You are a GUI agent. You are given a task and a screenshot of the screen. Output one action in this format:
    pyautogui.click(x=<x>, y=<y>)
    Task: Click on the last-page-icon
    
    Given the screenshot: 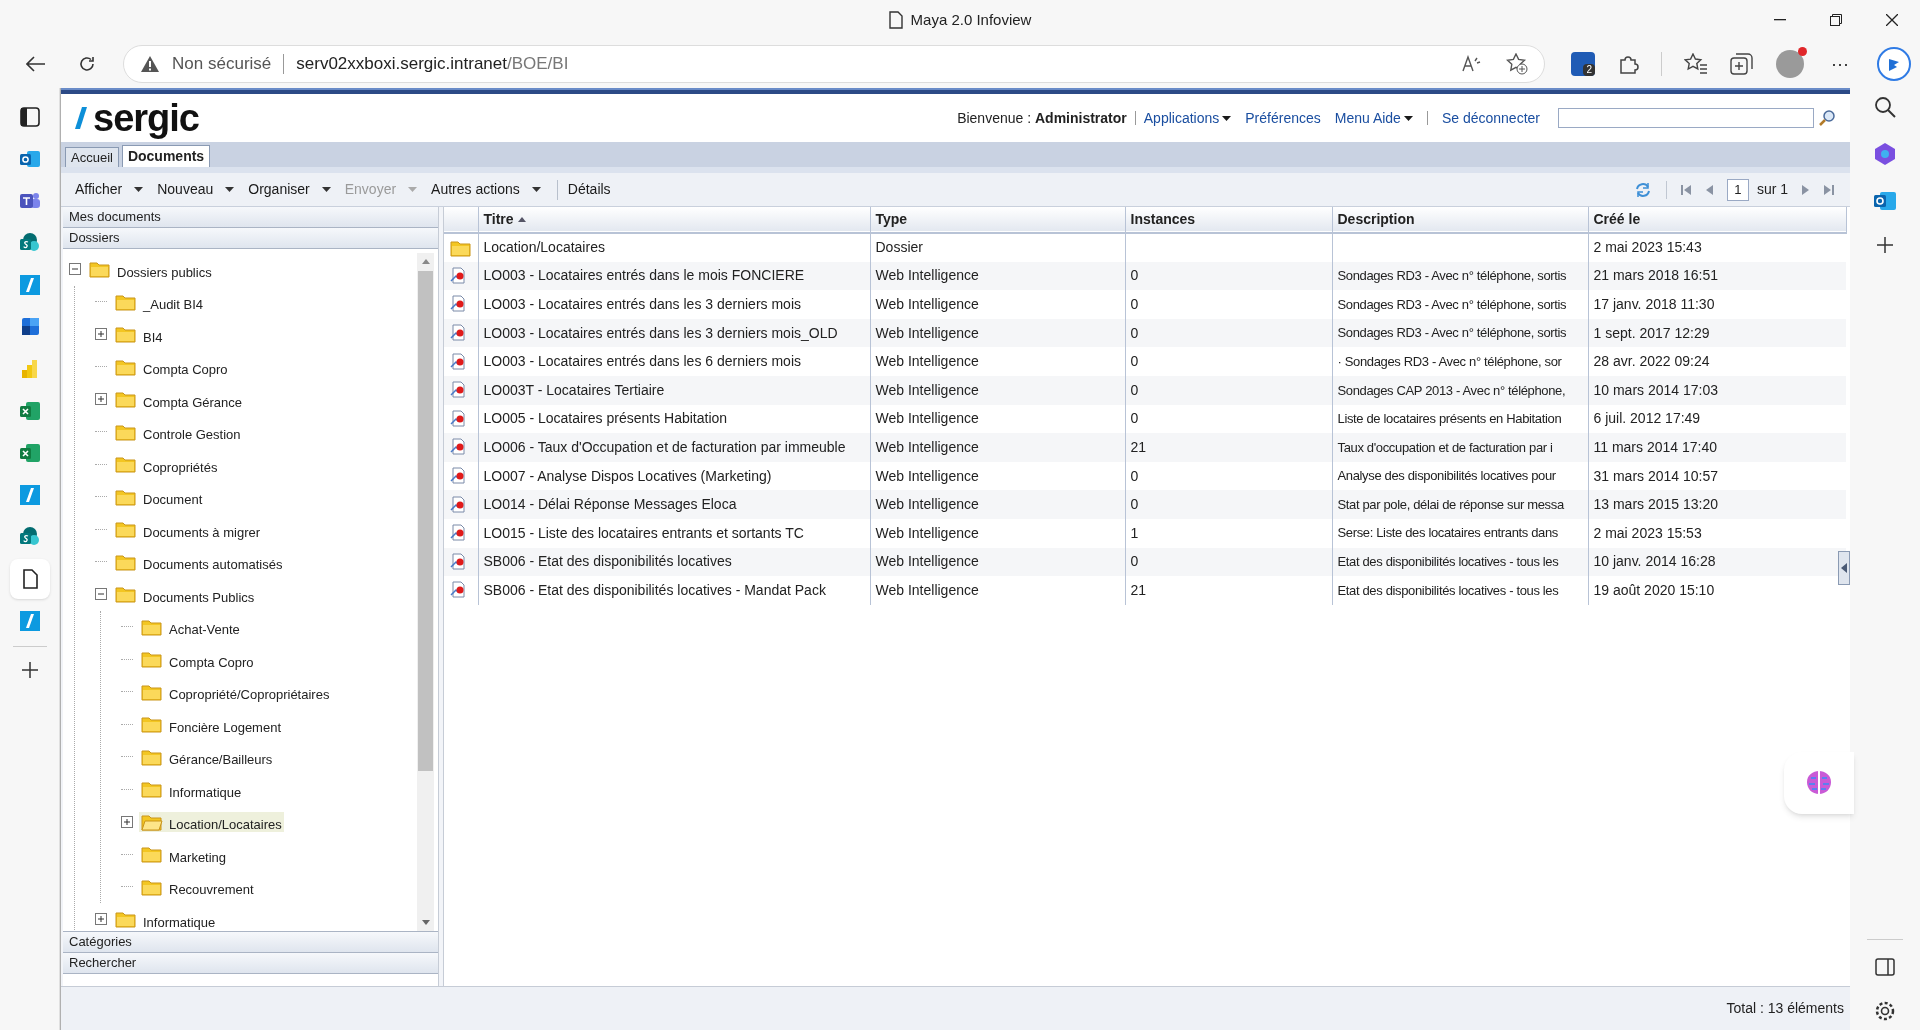 What is the action you would take?
    pyautogui.click(x=1829, y=189)
    